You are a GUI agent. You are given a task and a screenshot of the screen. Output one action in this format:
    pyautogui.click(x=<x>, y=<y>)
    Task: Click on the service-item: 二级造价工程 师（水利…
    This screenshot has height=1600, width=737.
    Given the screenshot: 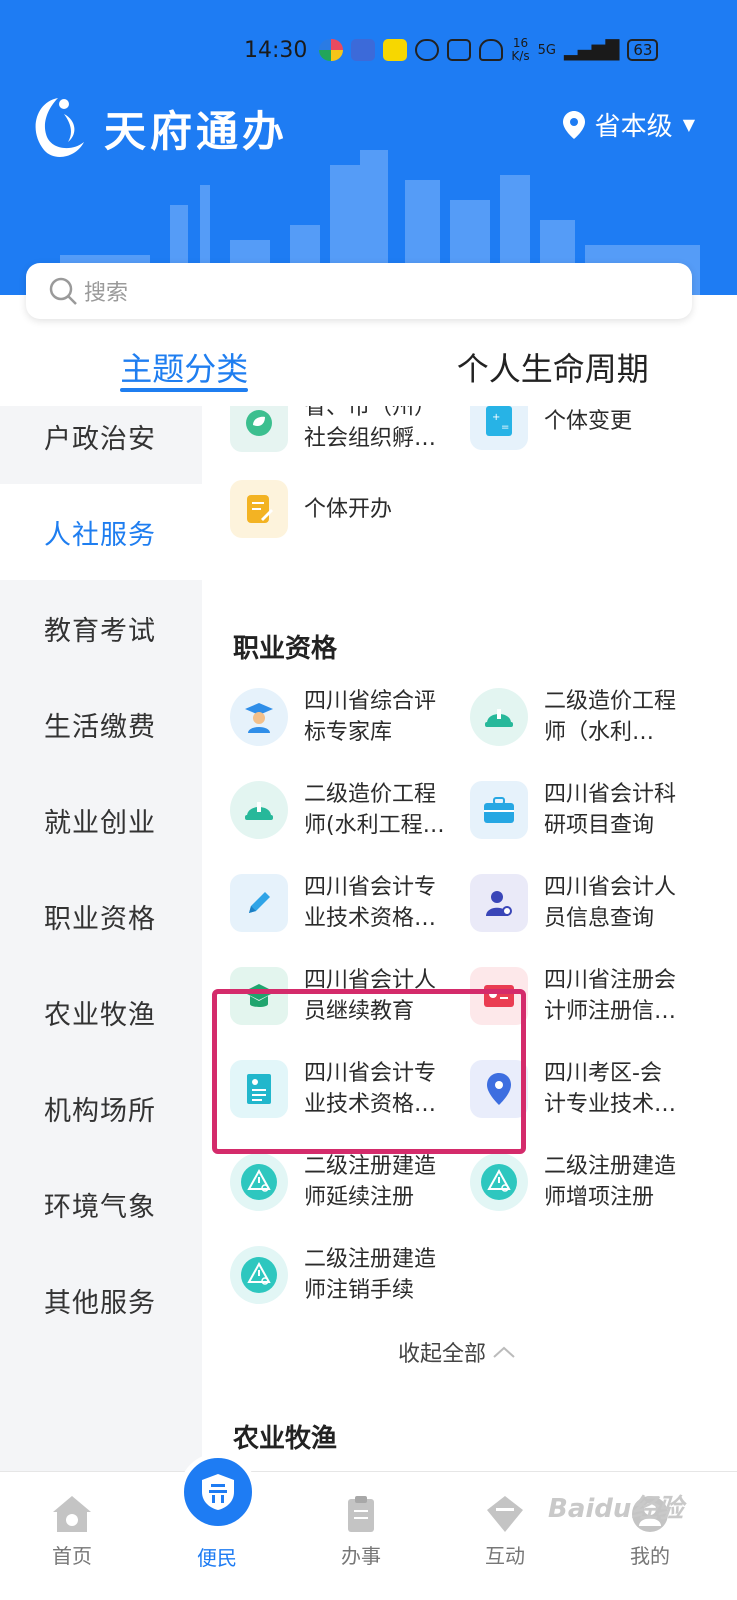 What is the action you would take?
    pyautogui.click(x=582, y=717)
    